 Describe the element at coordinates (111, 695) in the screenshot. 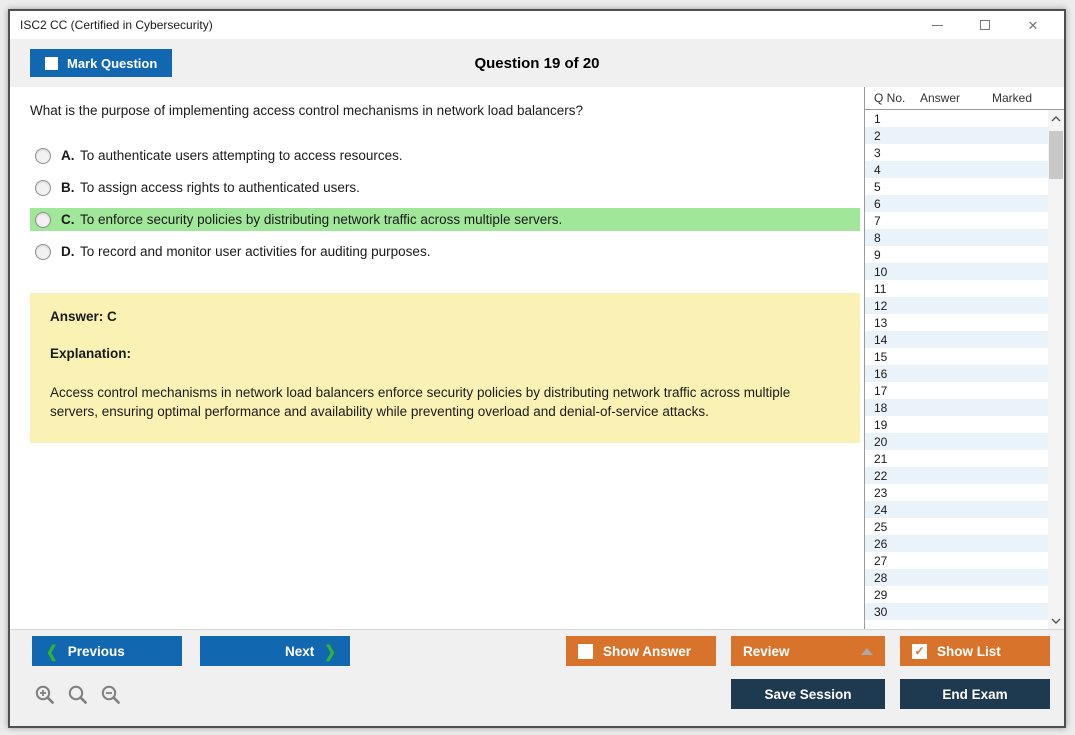

I see `zoom-out-icon` at that location.